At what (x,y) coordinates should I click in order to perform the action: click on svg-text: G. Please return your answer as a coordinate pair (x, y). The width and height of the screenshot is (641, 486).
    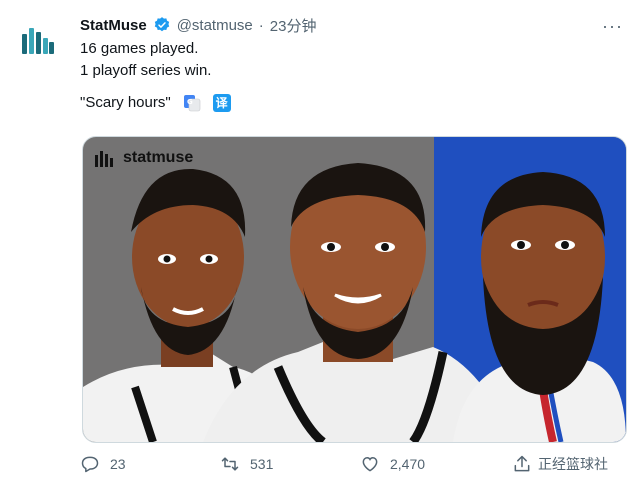
    Looking at the image, I should click on (190, 102).